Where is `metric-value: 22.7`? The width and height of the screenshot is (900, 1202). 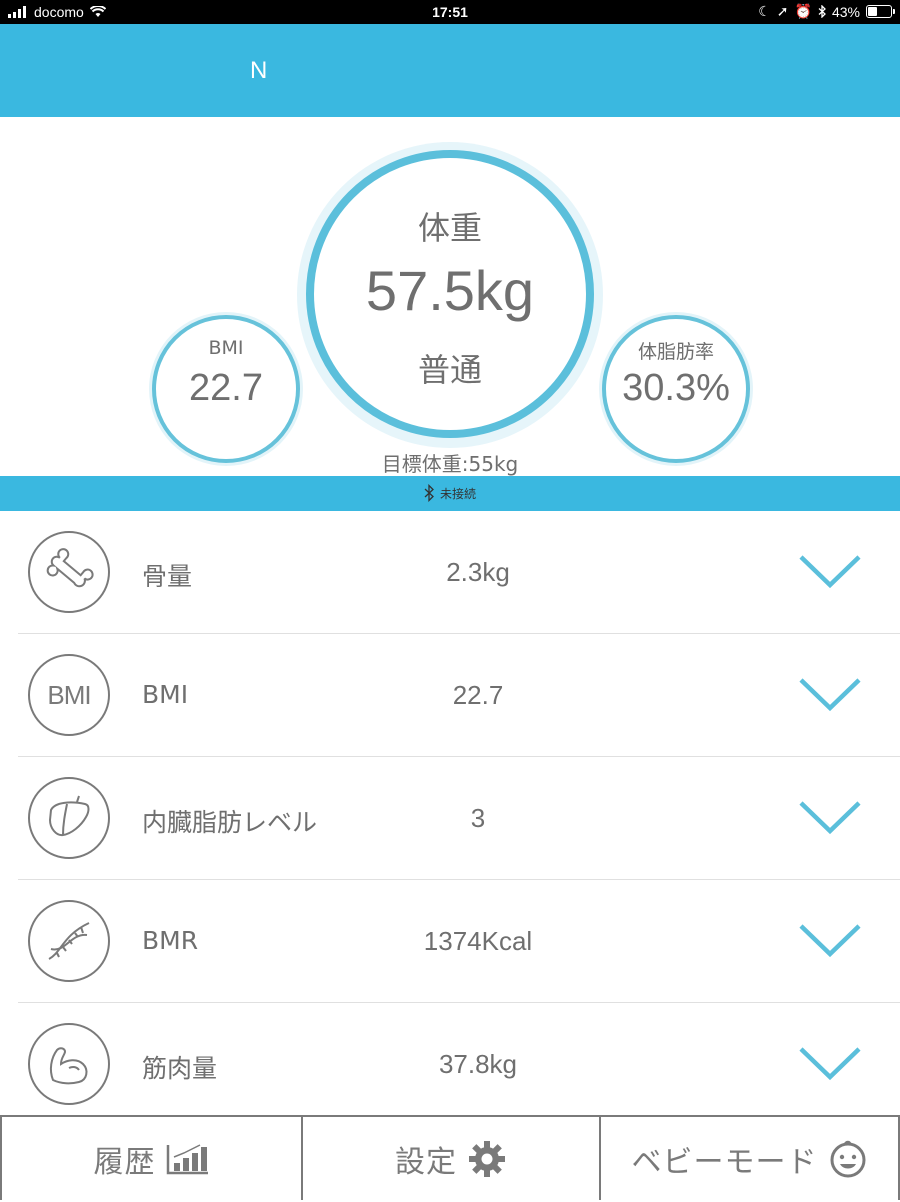 metric-value: 22.7 is located at coordinates (478, 695).